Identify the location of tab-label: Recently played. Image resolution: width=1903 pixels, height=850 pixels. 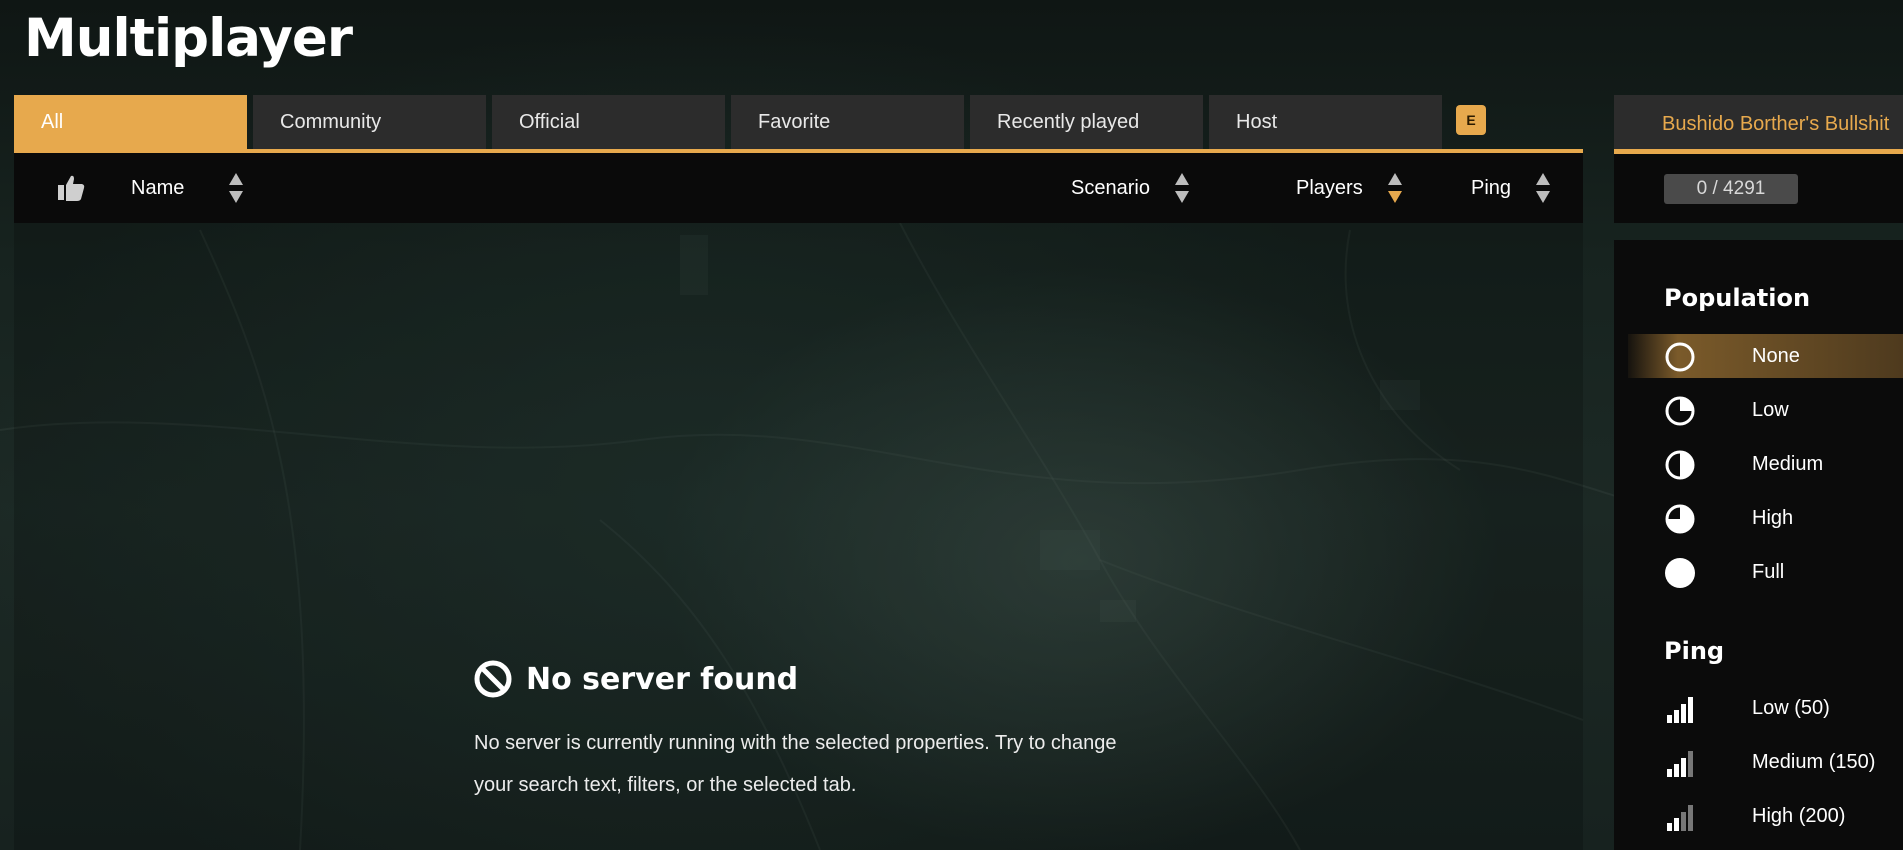
(1068, 121).